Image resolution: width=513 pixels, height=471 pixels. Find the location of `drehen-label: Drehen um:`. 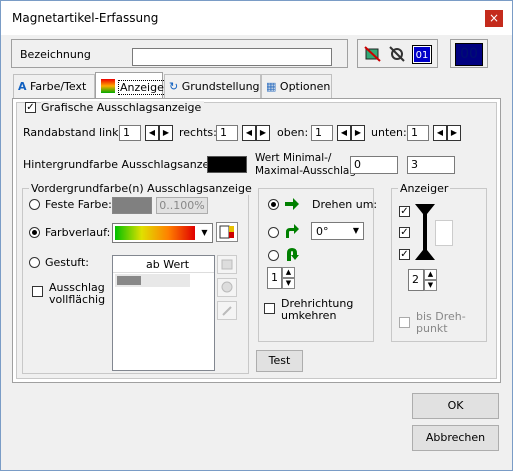

drehen-label: Drehen um: is located at coordinates (345, 204).